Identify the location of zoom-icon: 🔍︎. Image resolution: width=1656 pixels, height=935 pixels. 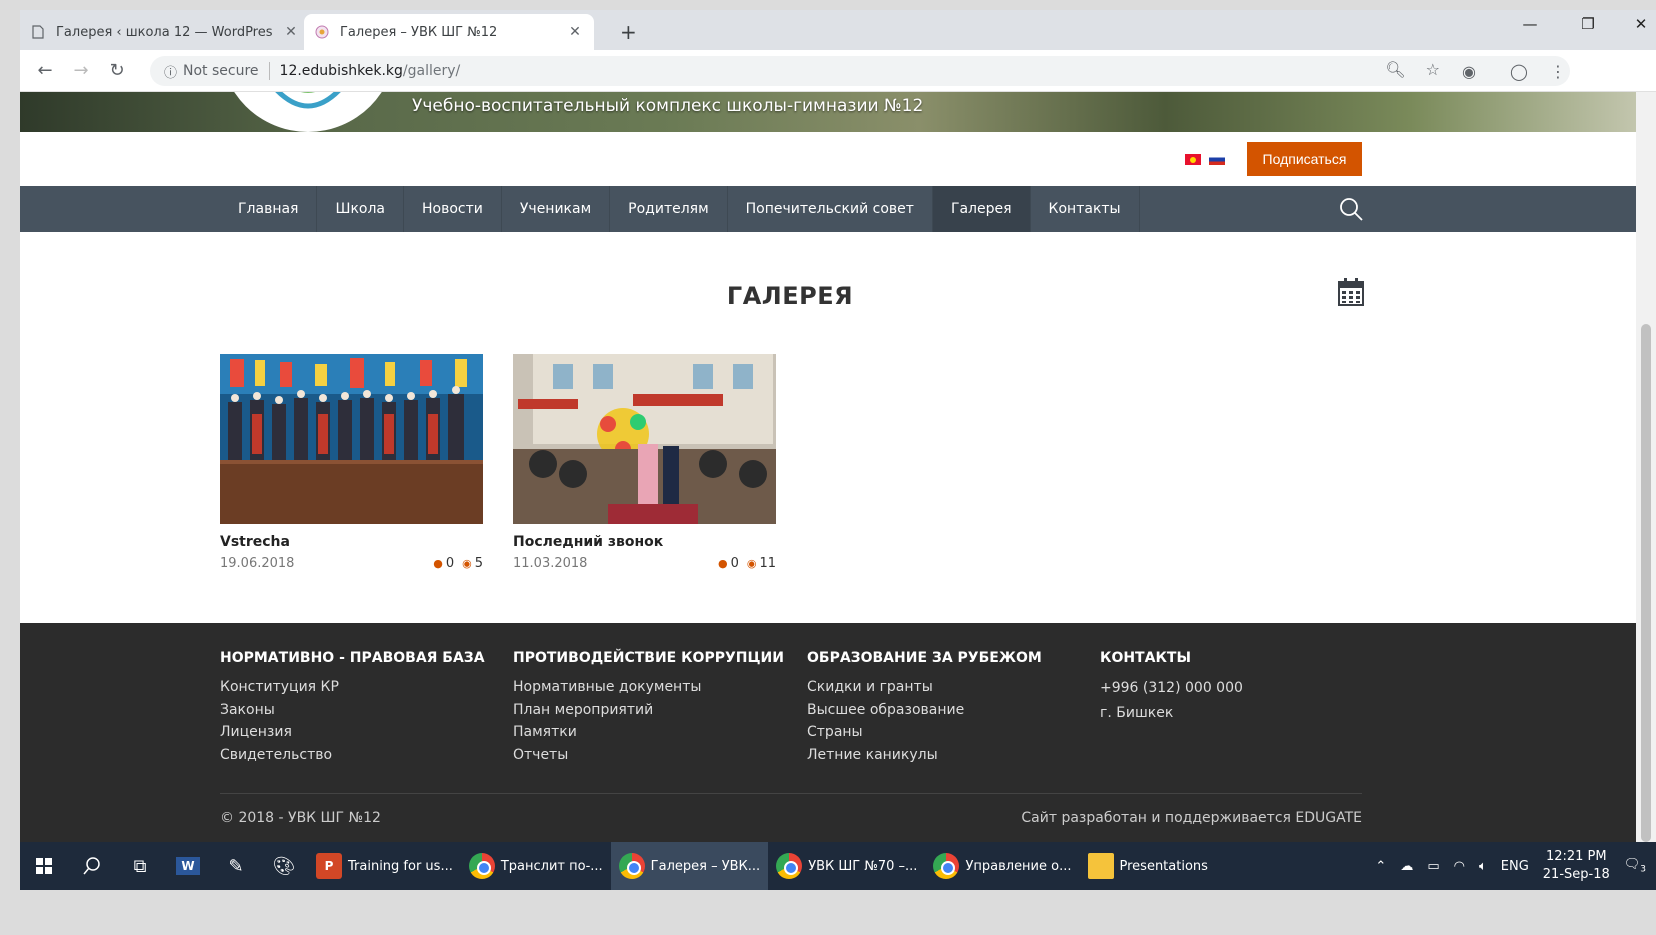
(1395, 69).